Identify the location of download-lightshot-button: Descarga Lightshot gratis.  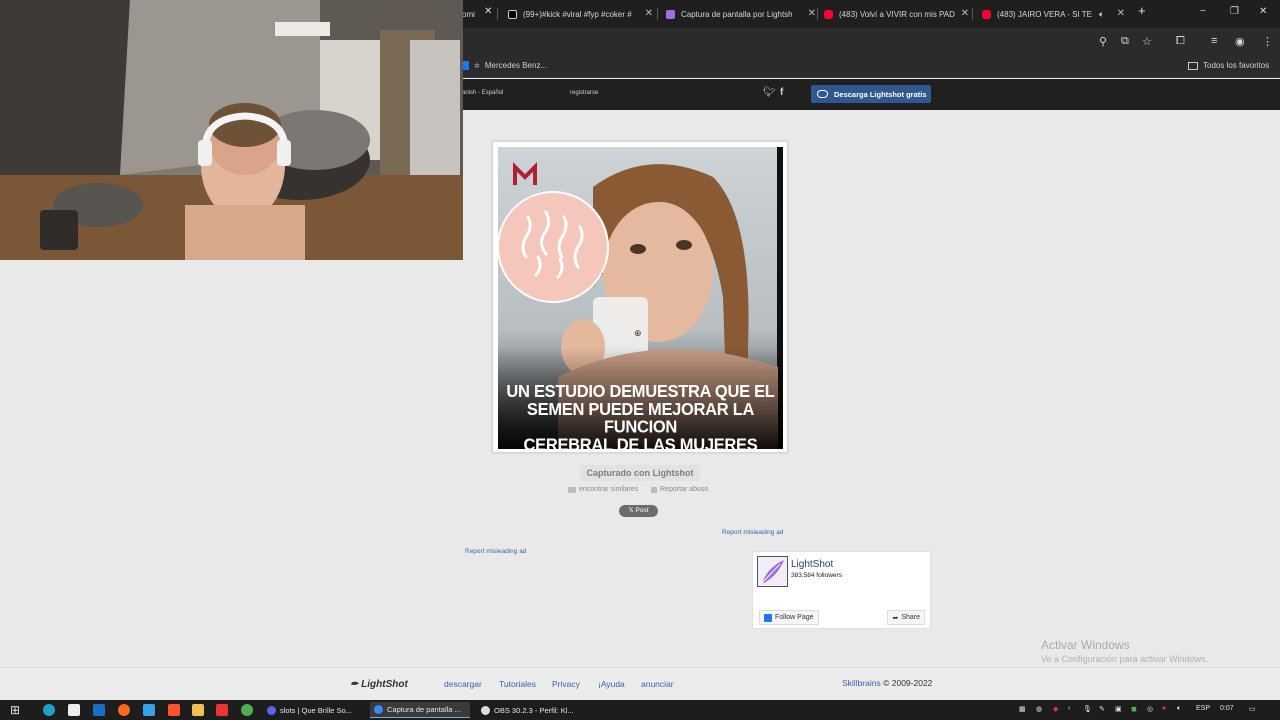
(871, 94).